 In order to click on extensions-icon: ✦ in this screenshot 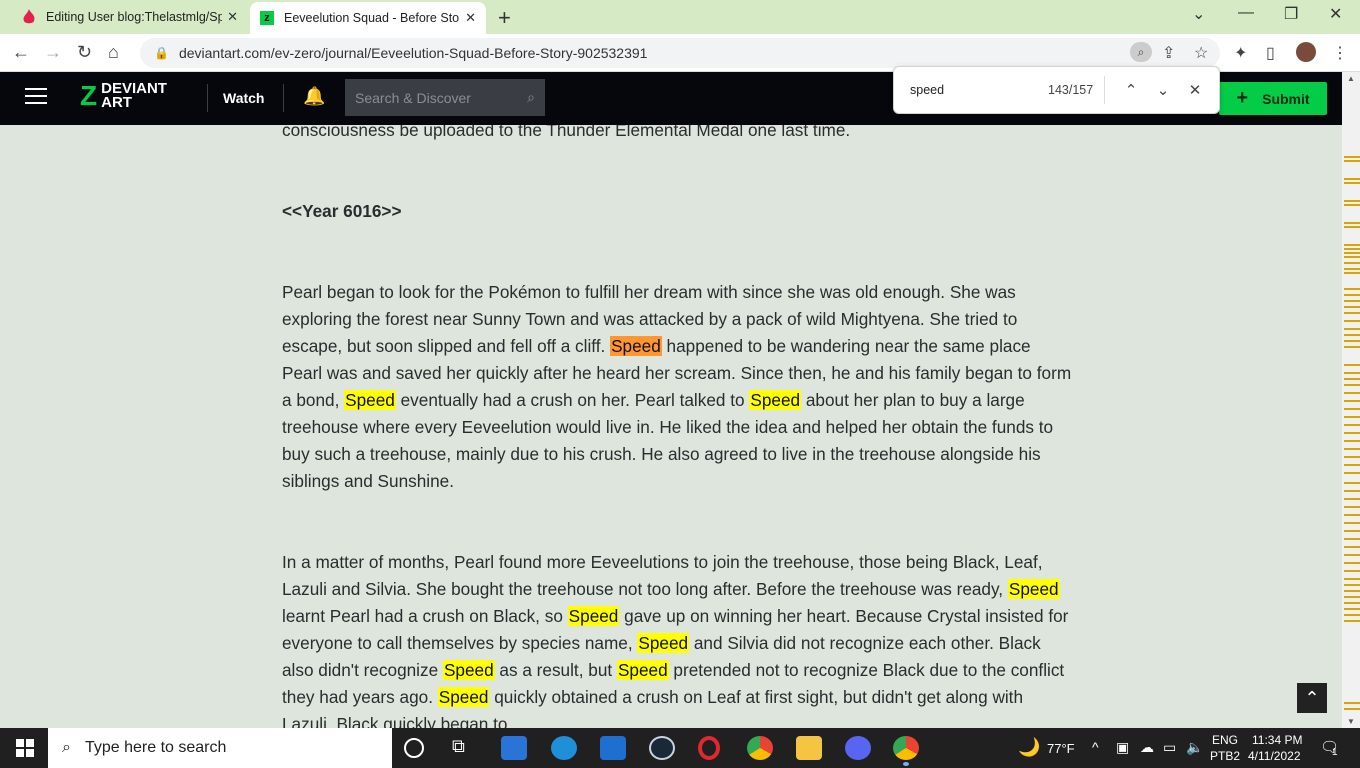, I will do `click(1240, 53)`.